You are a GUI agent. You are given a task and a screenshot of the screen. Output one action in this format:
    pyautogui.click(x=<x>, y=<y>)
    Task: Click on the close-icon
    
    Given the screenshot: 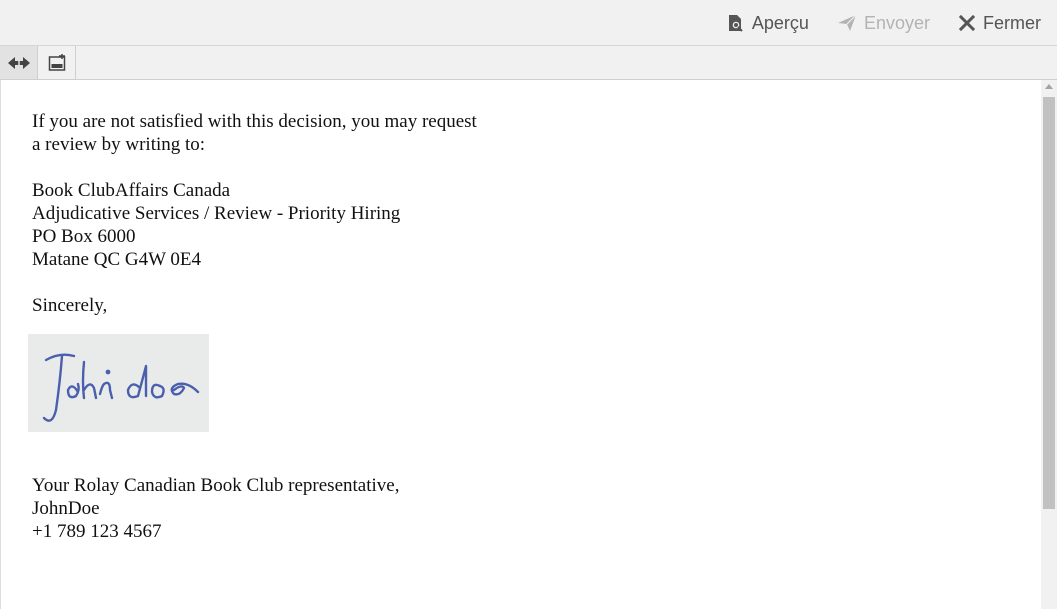 What is the action you would take?
    pyautogui.click(x=967, y=23)
    